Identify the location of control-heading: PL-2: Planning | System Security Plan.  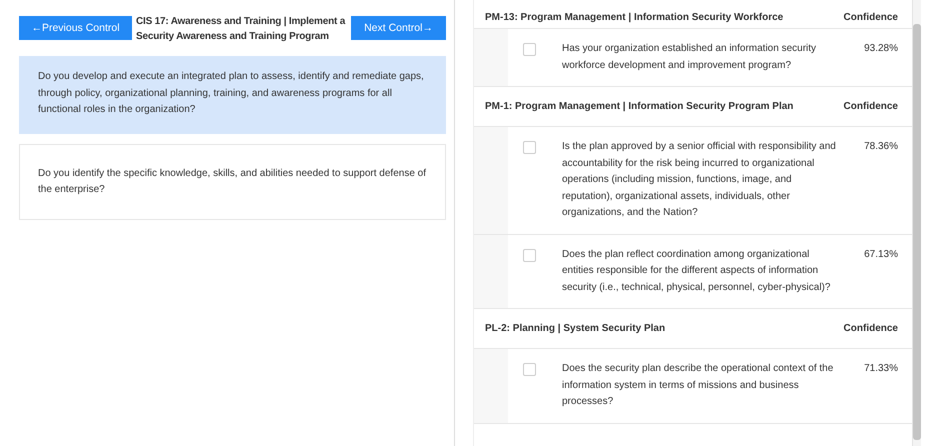
(575, 328).